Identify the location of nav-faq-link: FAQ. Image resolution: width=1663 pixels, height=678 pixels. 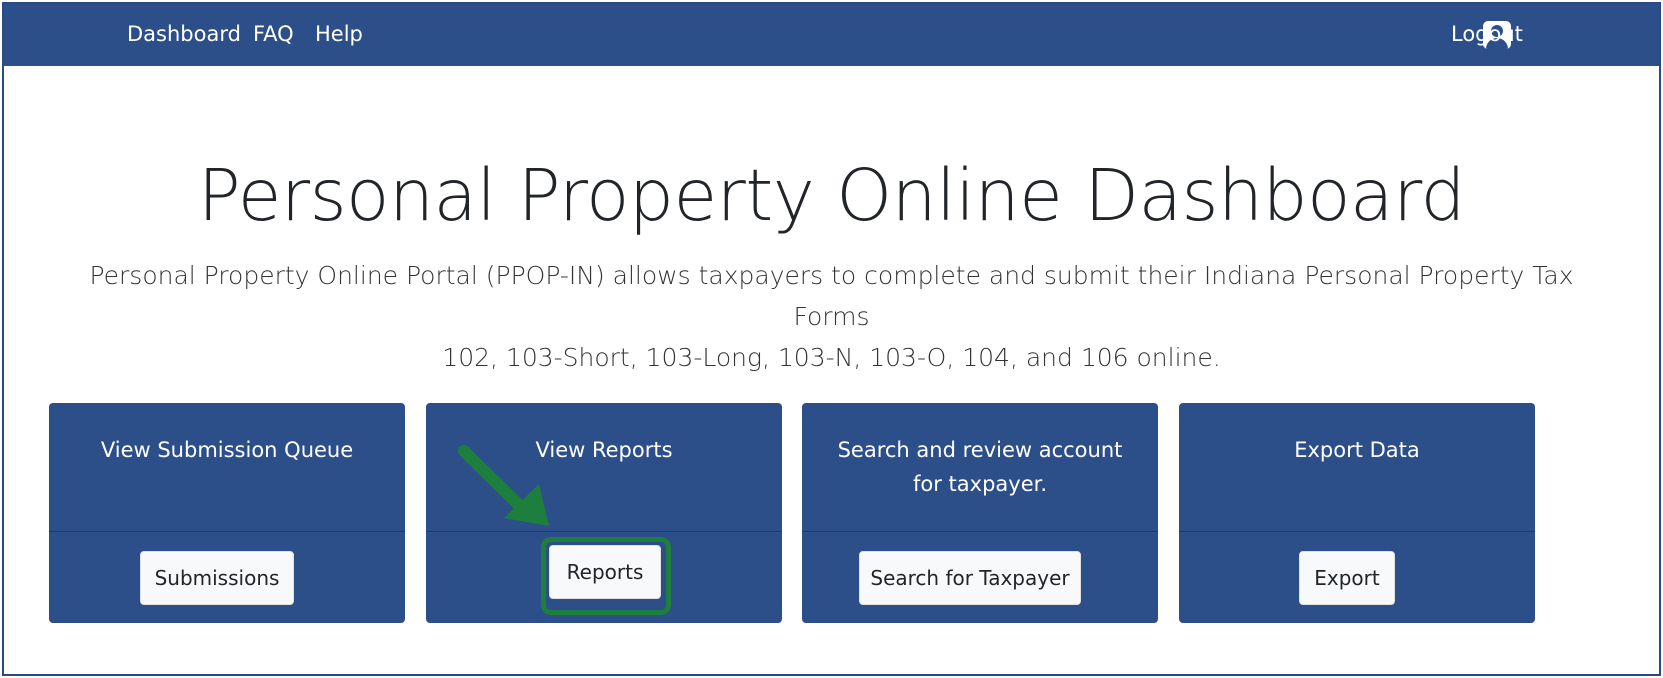
(273, 34).